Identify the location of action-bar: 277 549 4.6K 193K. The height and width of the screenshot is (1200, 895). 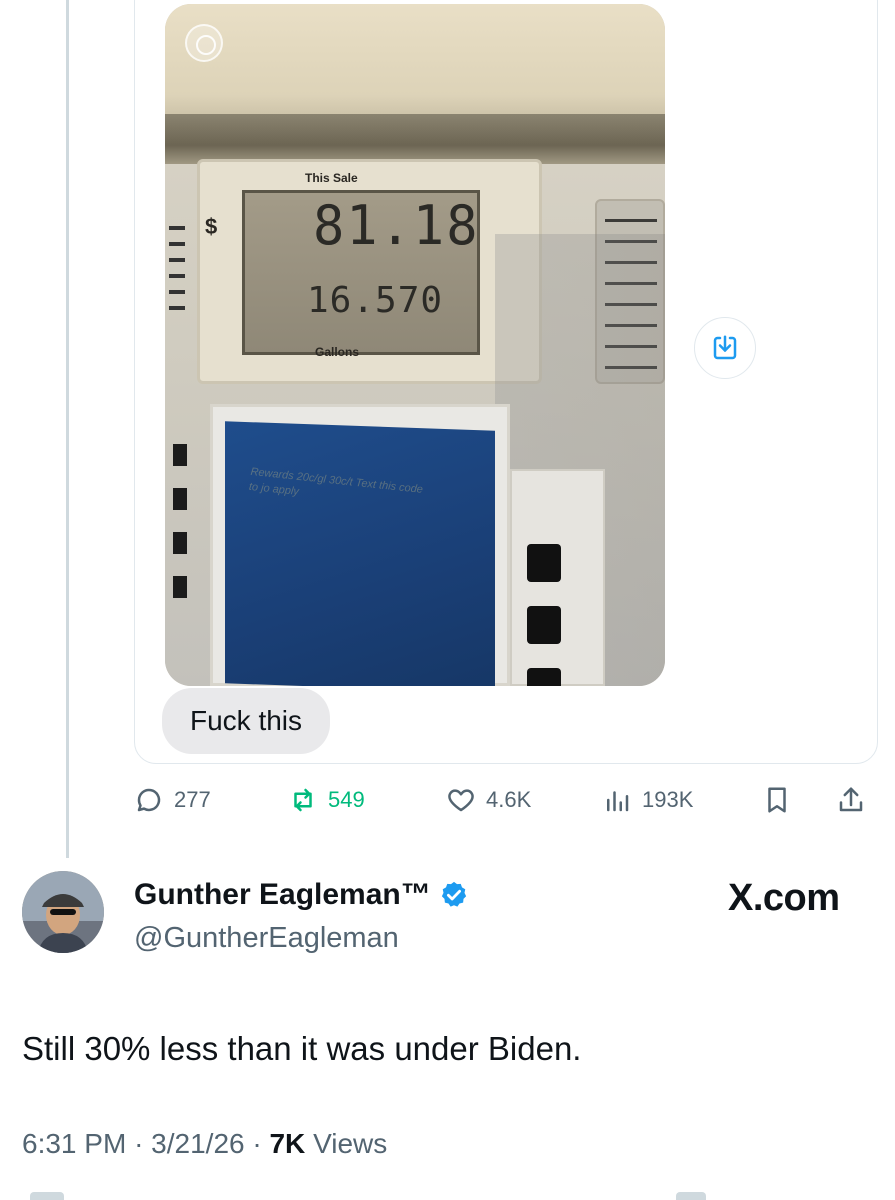
(447, 800).